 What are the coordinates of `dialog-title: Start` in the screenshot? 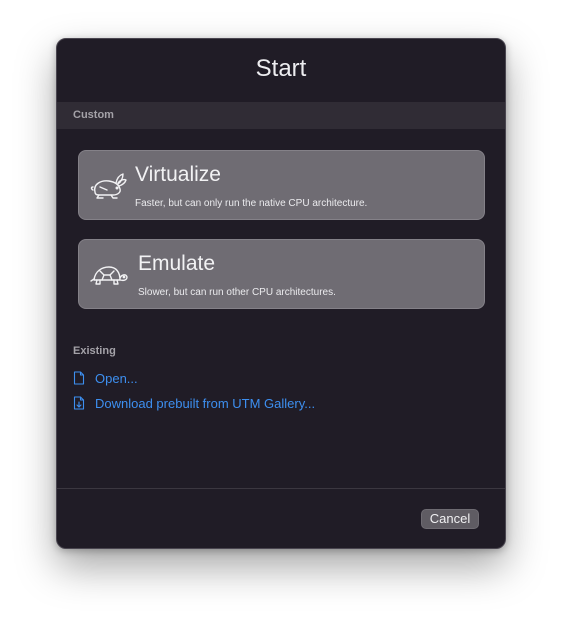 It's located at (281, 68).